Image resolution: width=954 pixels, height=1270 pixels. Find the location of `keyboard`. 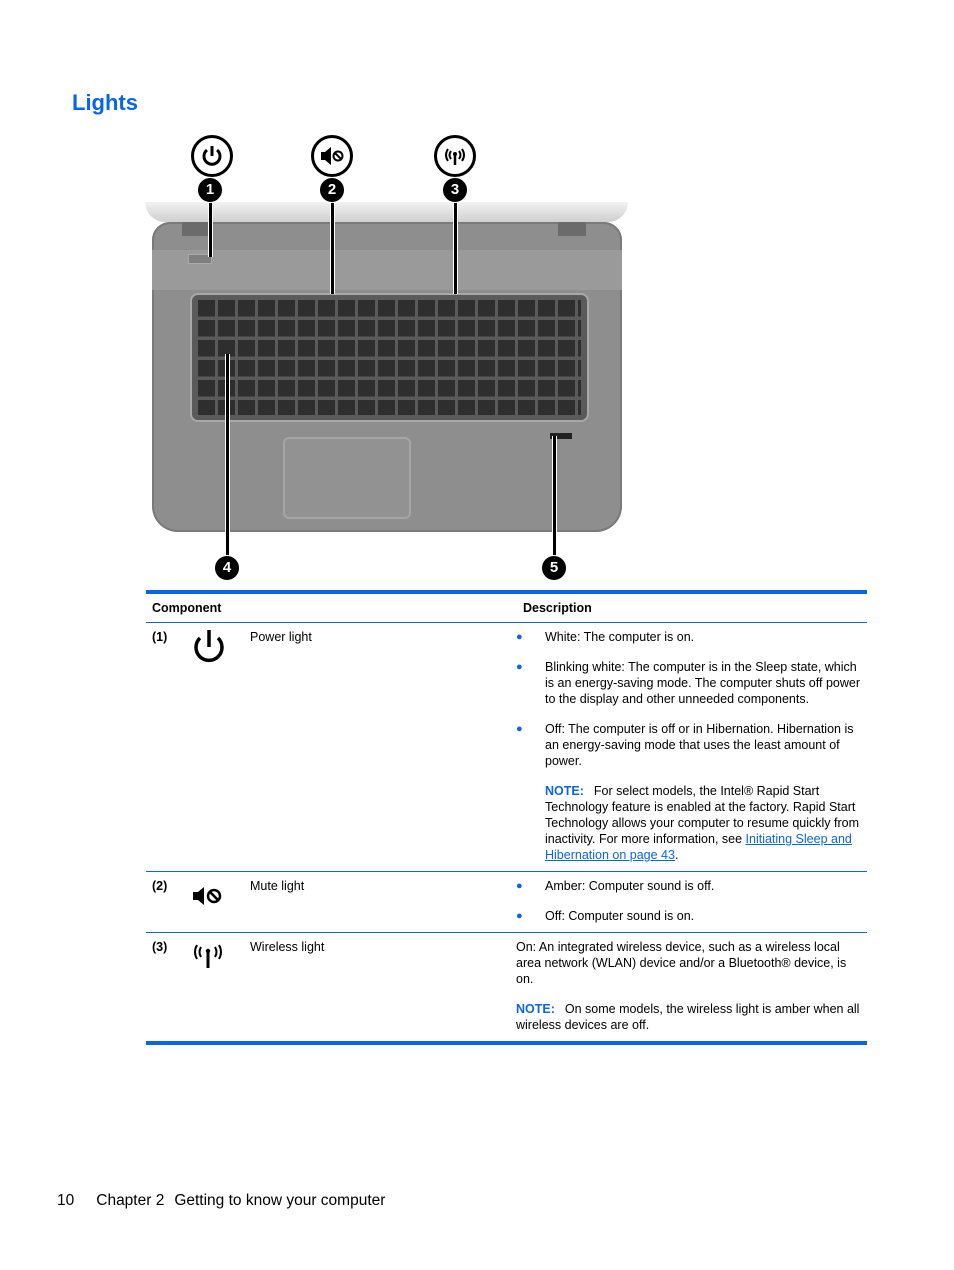

keyboard is located at coordinates (389, 357).